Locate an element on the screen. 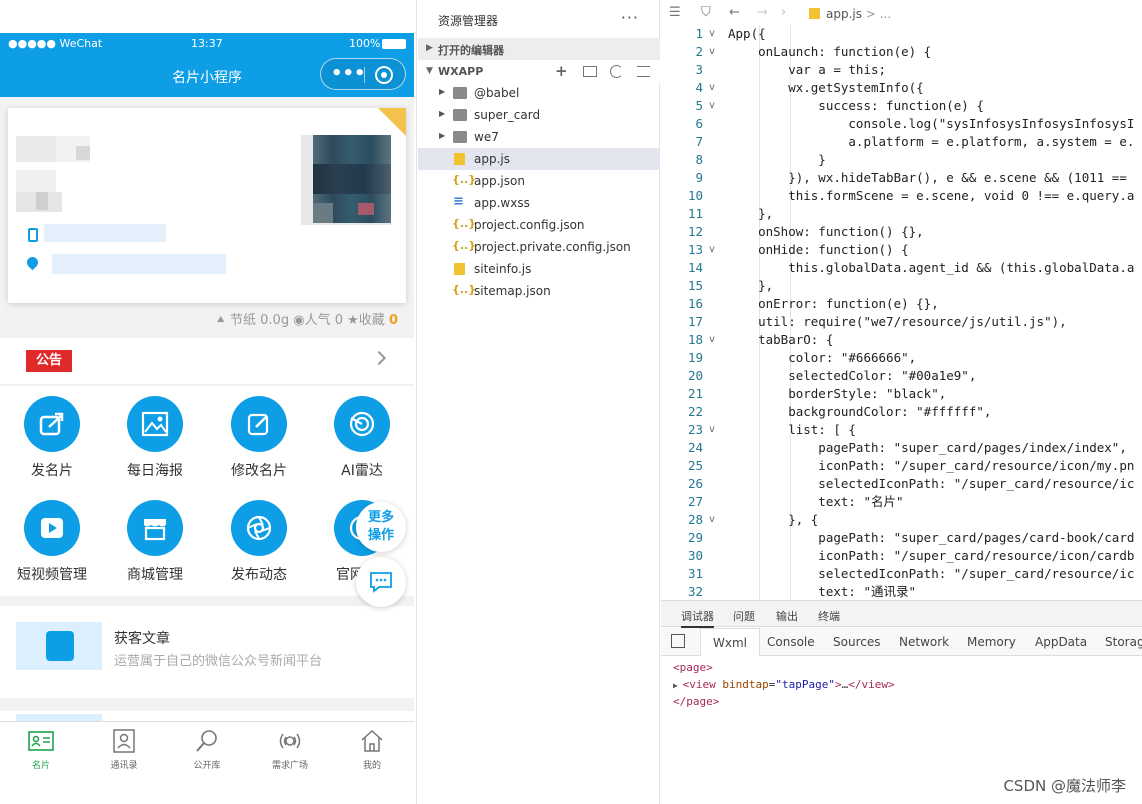  tab-contacts: 通讯录 is located at coordinates (124, 747).